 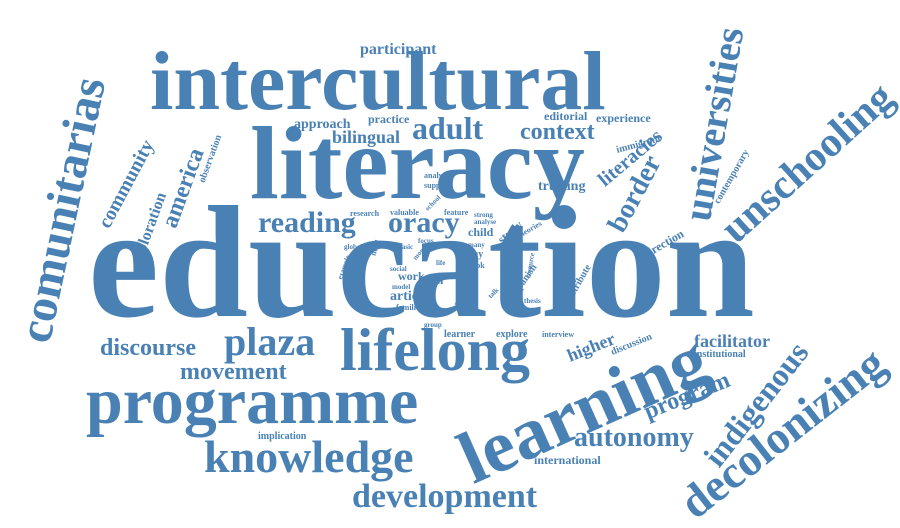 What do you see at coordinates (485, 222) in the screenshot?
I see `word-analyse: analyse` at bounding box center [485, 222].